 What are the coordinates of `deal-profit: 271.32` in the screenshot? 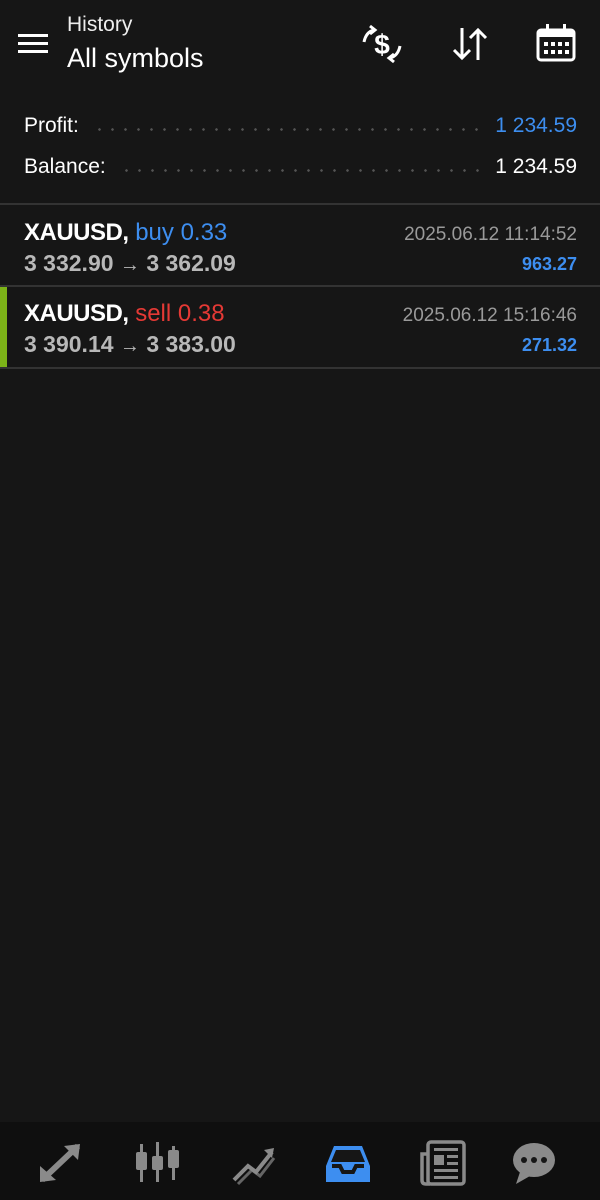 It's located at (549, 345).